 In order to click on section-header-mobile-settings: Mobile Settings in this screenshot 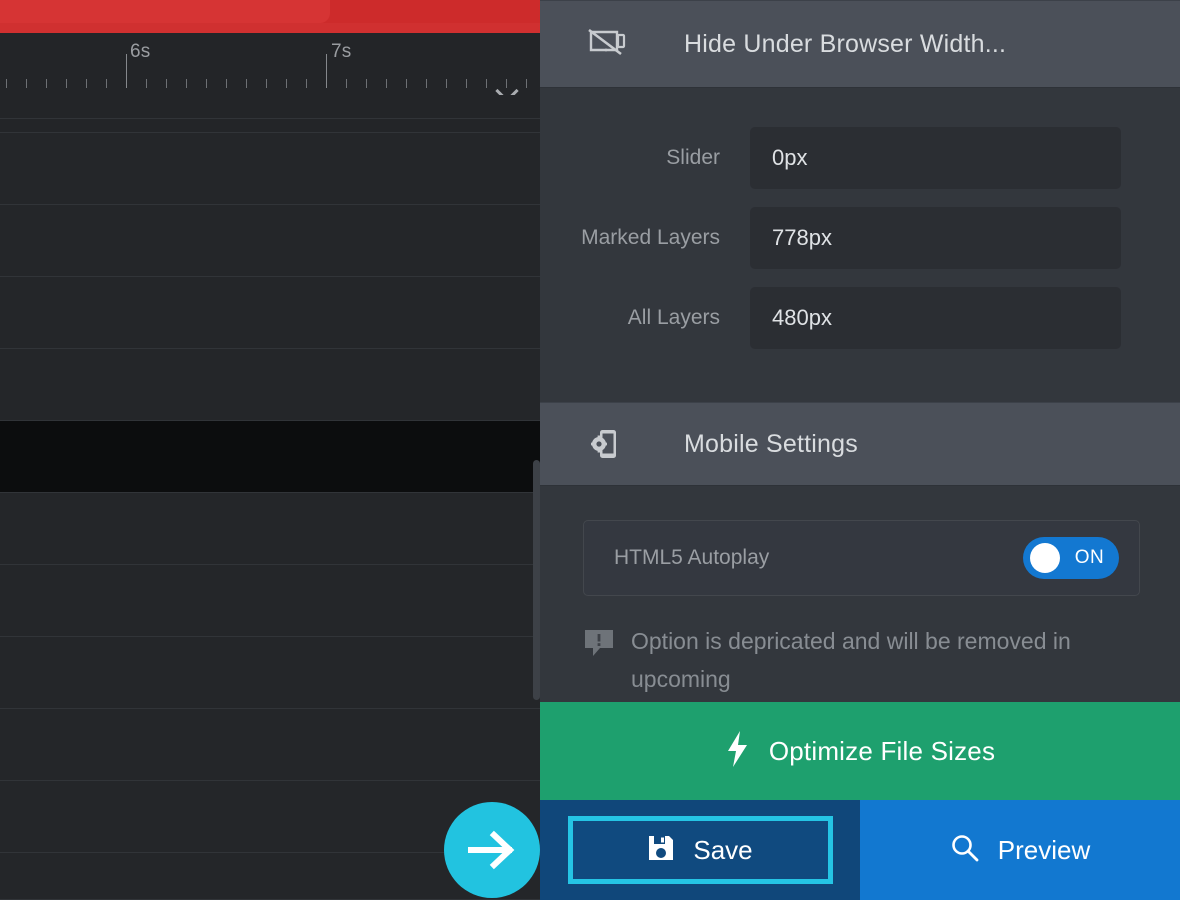, I will do `click(860, 444)`.